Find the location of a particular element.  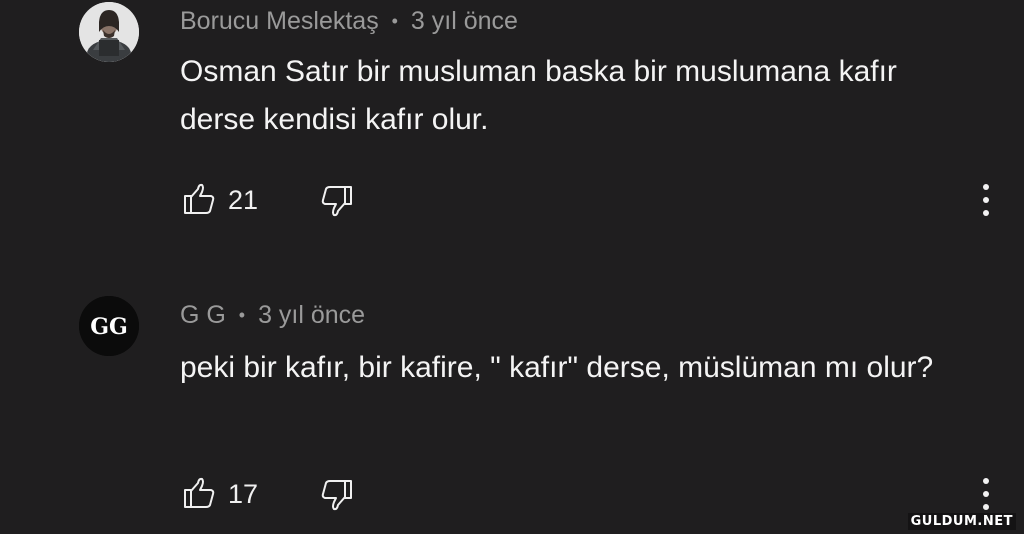

gg-monogram-icon: GG is located at coordinates (109, 326).